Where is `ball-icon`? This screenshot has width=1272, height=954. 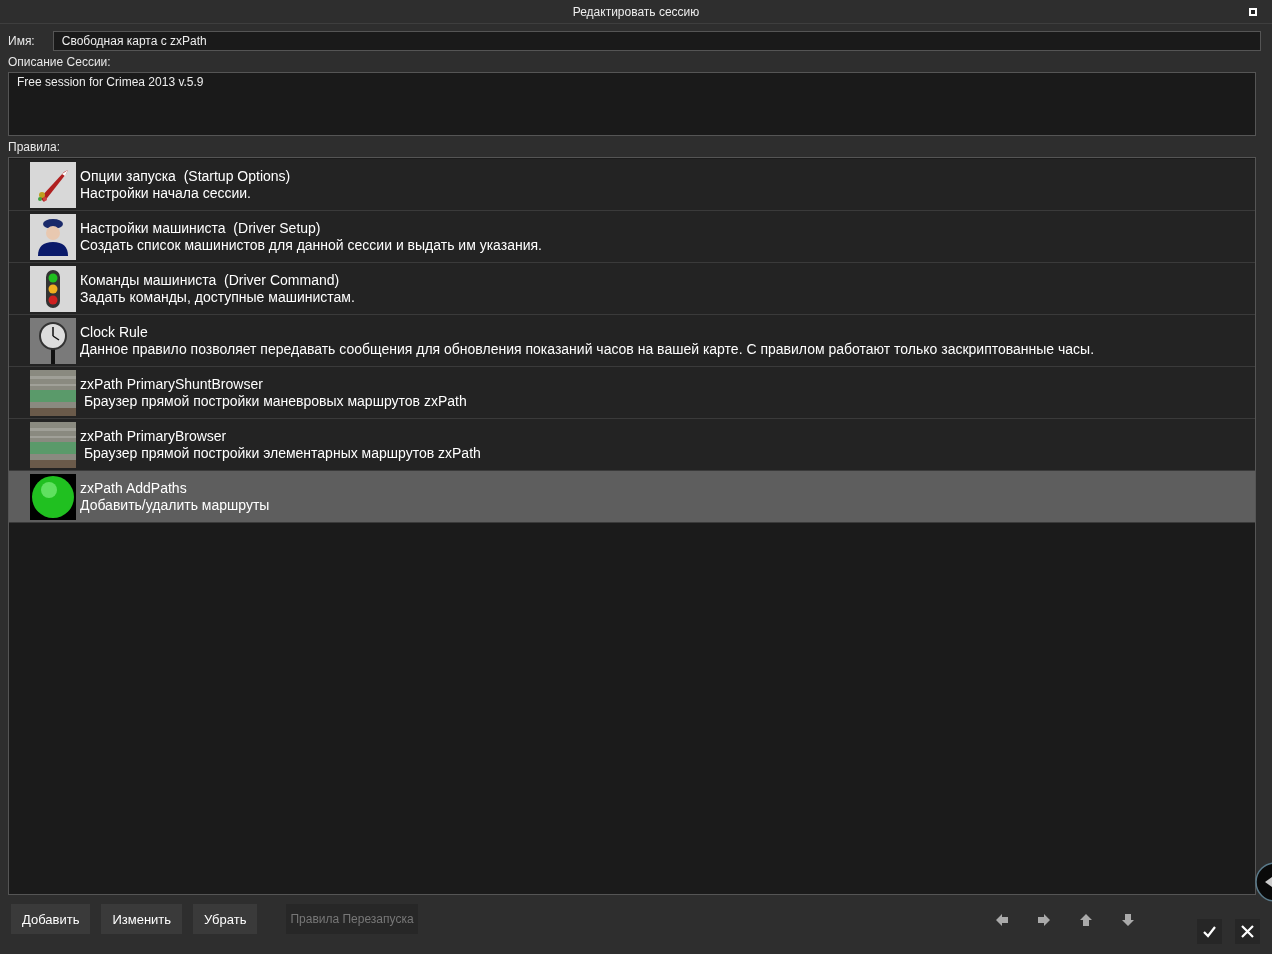
ball-icon is located at coordinates (53, 496).